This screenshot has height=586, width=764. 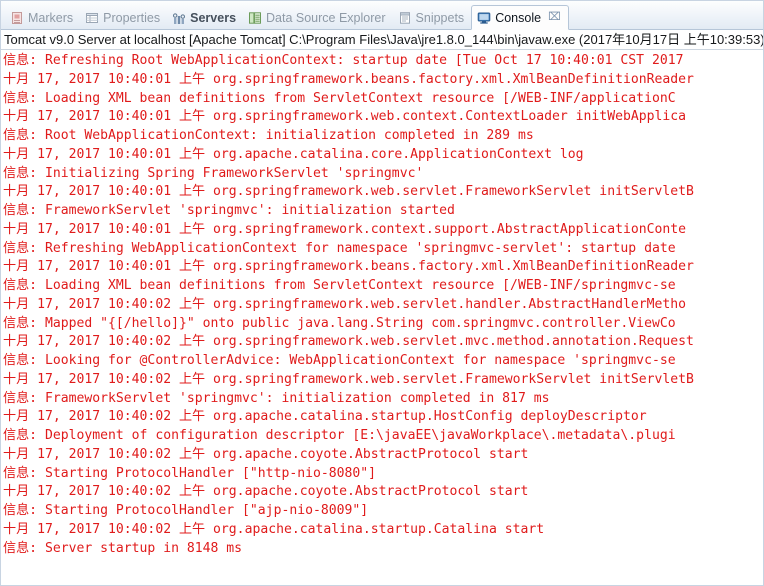 I want to click on console-log-line: 信息: Server startup in 8148 ms, so click(x=123, y=548).